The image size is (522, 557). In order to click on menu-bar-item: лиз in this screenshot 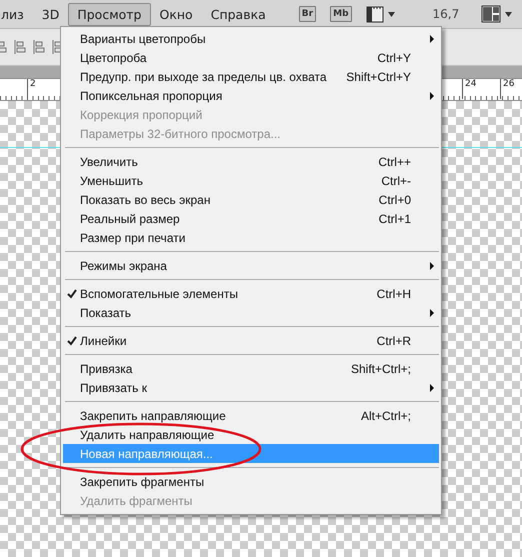, I will do `click(16, 14)`.